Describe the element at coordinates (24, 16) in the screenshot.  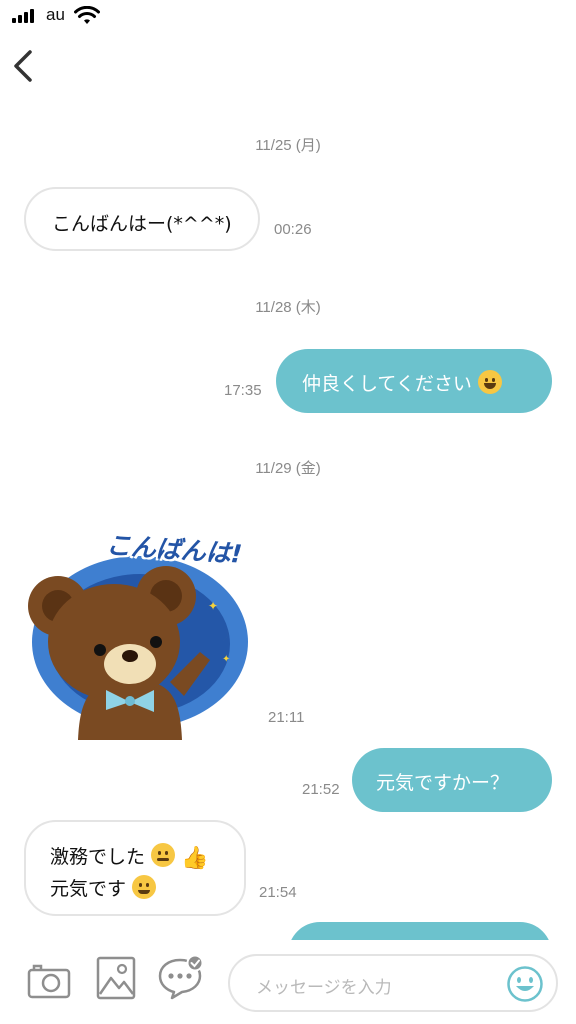
I see `signal-icon` at that location.